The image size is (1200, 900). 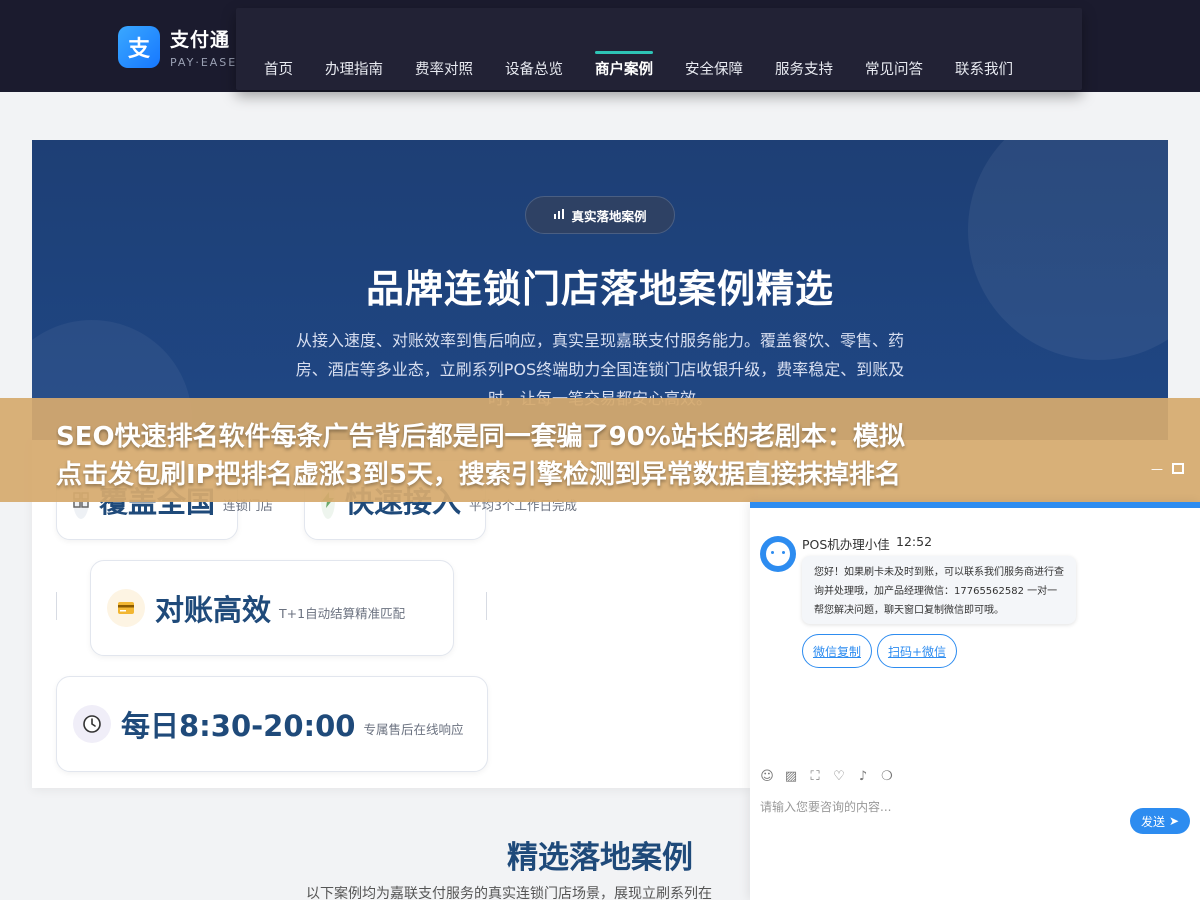 I want to click on chat-bubbles-icon: ❍, so click(x=887, y=777).